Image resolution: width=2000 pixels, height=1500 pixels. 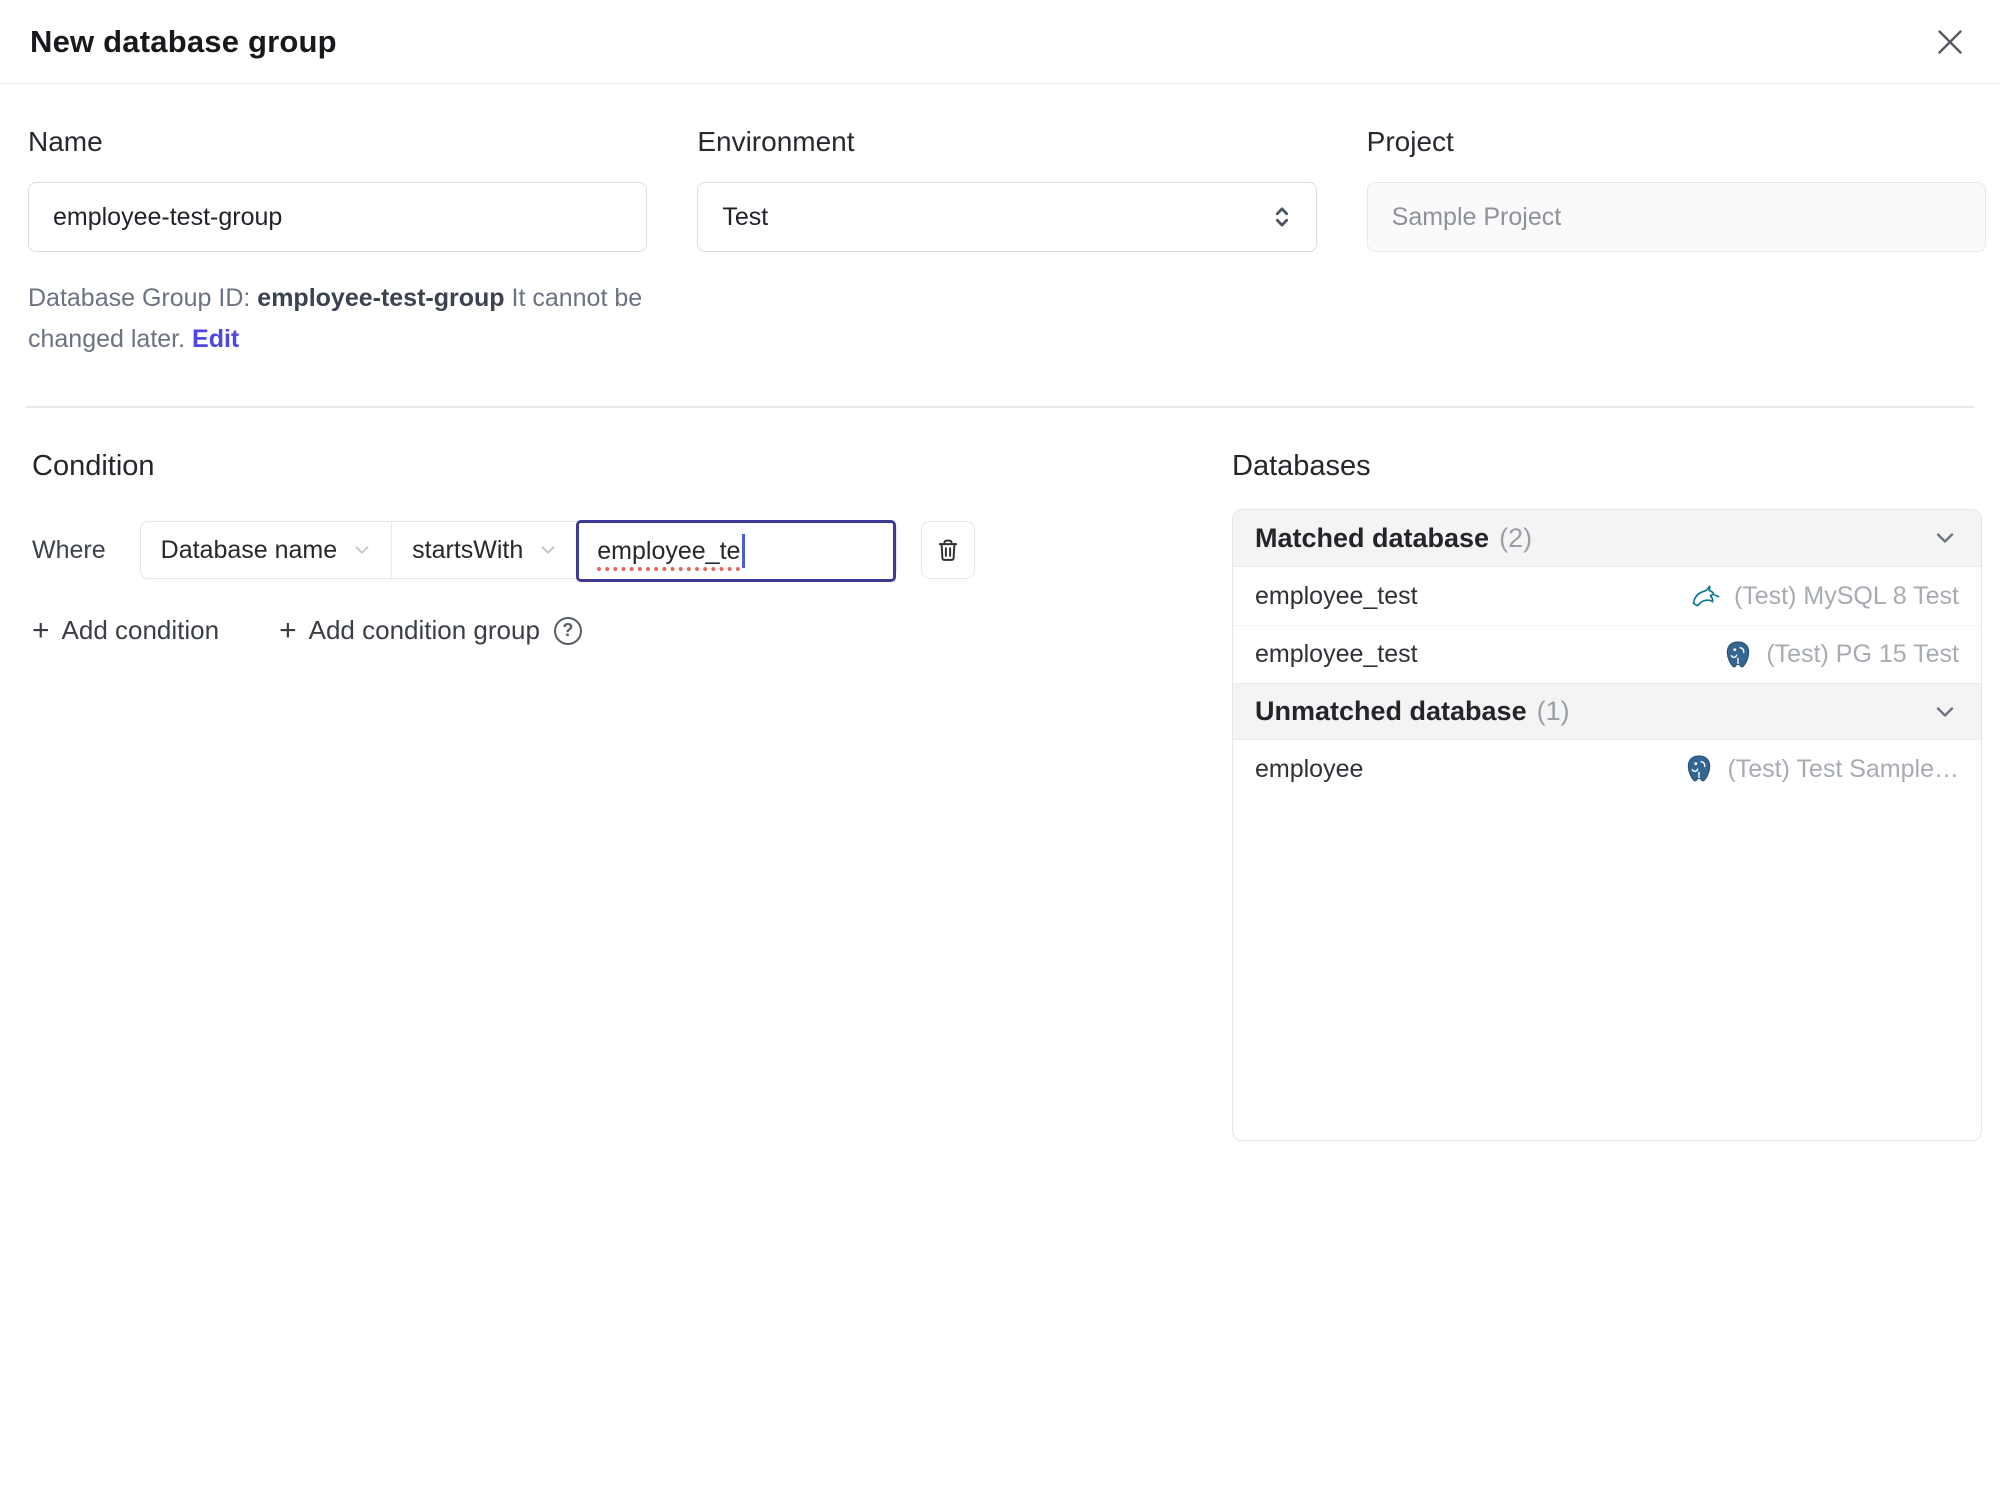 I want to click on project-field-group: Project, so click(x=1676, y=243).